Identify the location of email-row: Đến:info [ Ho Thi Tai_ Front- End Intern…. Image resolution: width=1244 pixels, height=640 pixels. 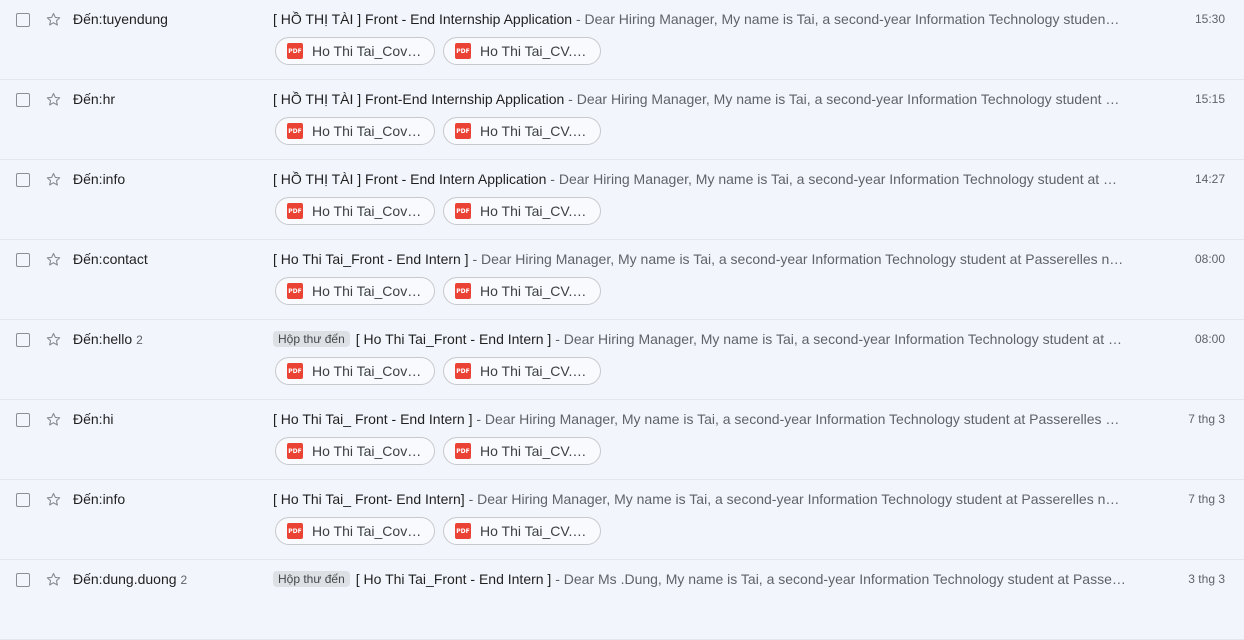
(622, 520).